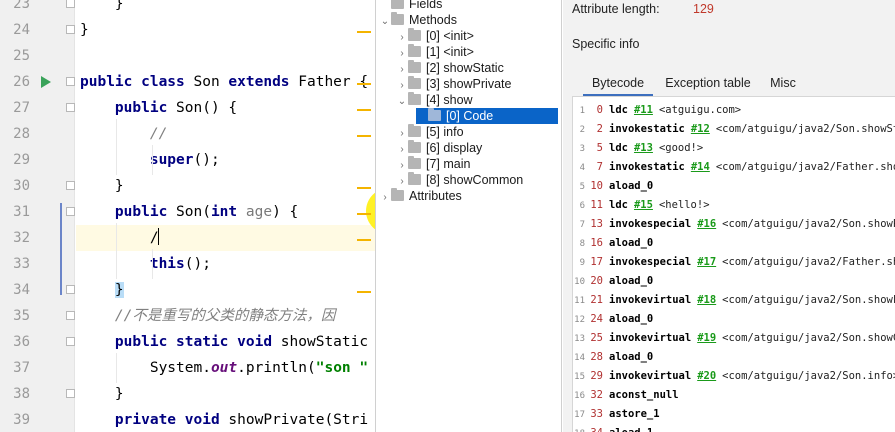 This screenshot has width=895, height=432. I want to click on tab-exception-table: Exception table, so click(708, 83).